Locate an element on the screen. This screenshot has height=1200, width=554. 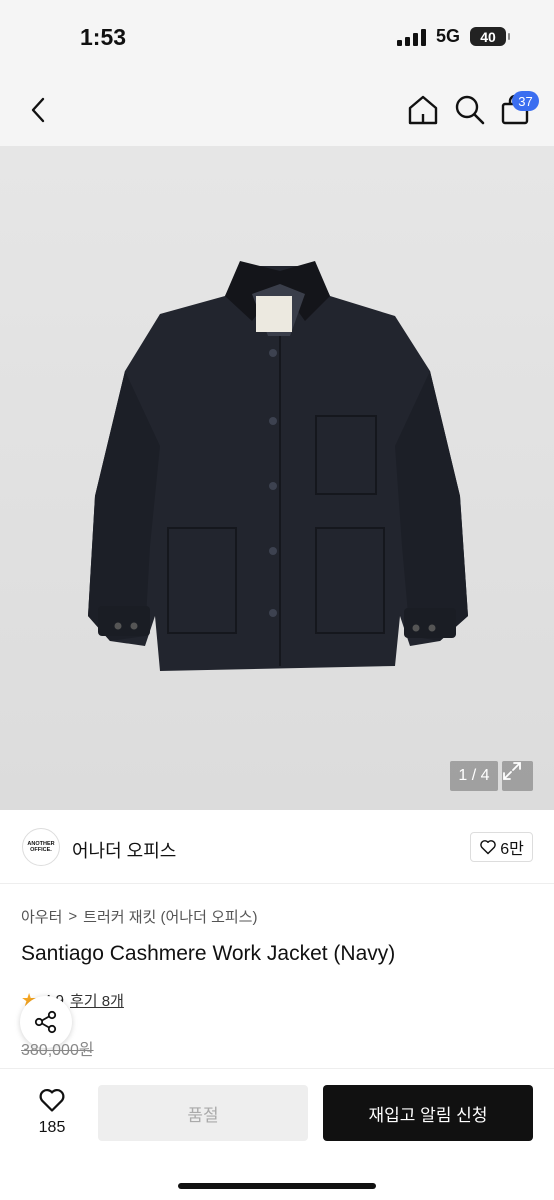
original-price: 380,000원 is located at coordinates (57, 1050).